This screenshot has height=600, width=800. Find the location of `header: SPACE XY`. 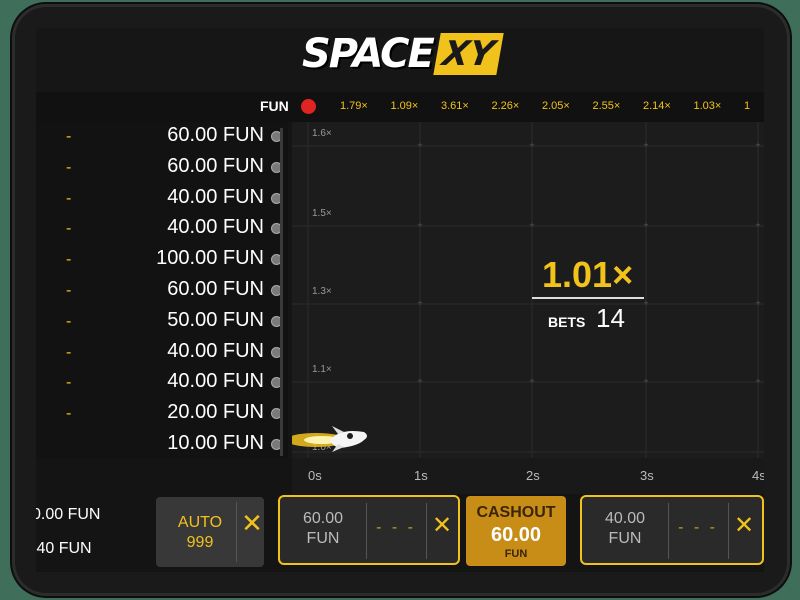

header: SPACE XY is located at coordinates (400, 60).